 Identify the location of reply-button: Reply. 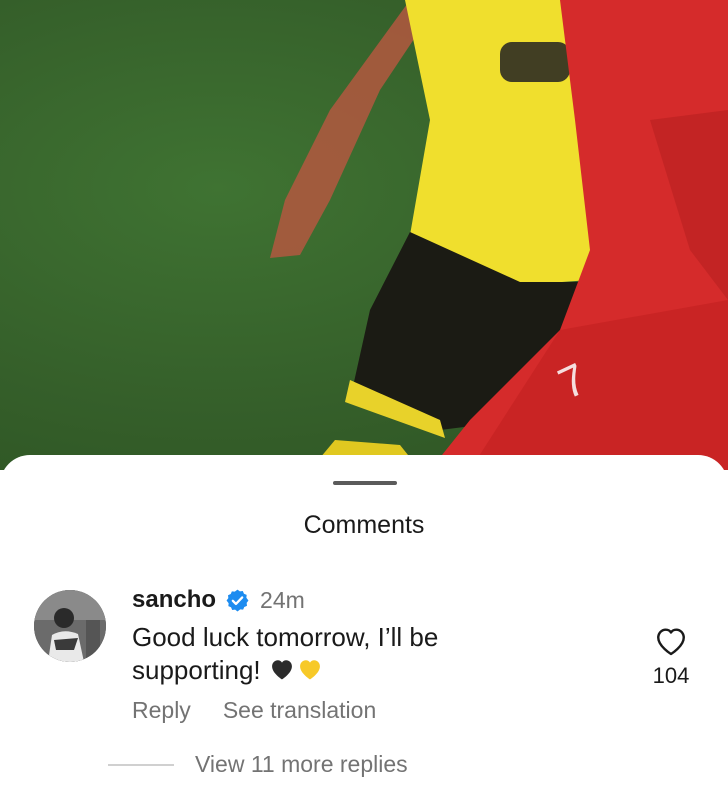
(161, 710).